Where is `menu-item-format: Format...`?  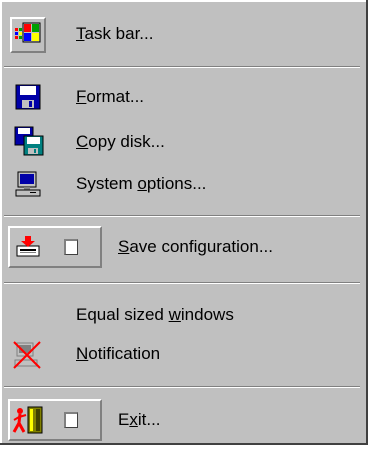
menu-item-format: Format... is located at coordinates (182, 98).